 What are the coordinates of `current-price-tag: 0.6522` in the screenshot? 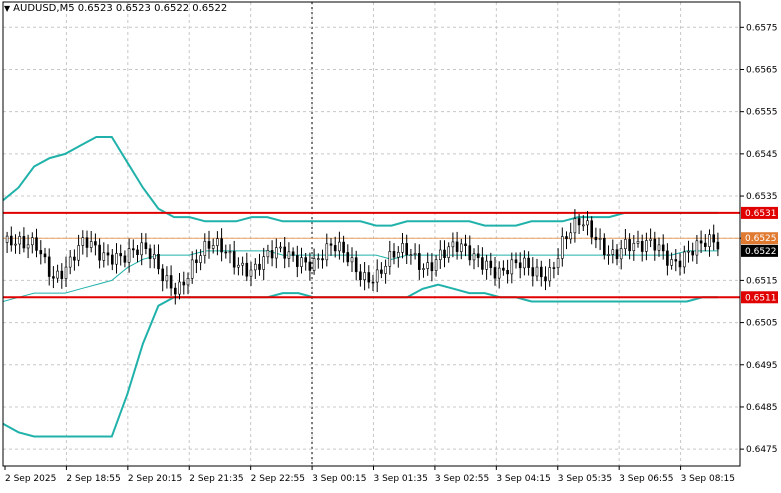 It's located at (761, 252).